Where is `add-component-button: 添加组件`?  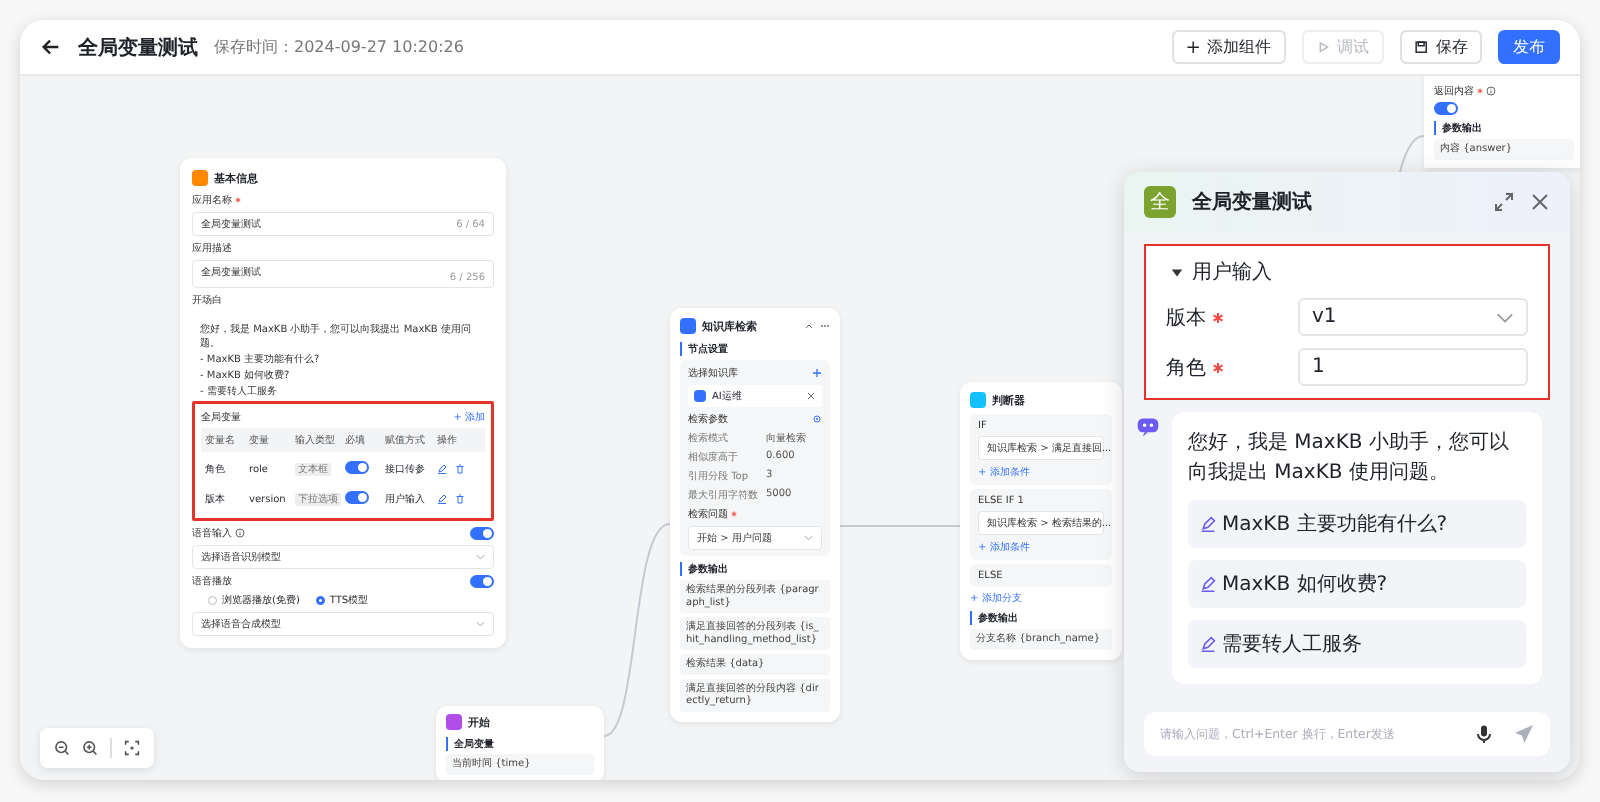 add-component-button: 添加组件 is located at coordinates (1228, 47).